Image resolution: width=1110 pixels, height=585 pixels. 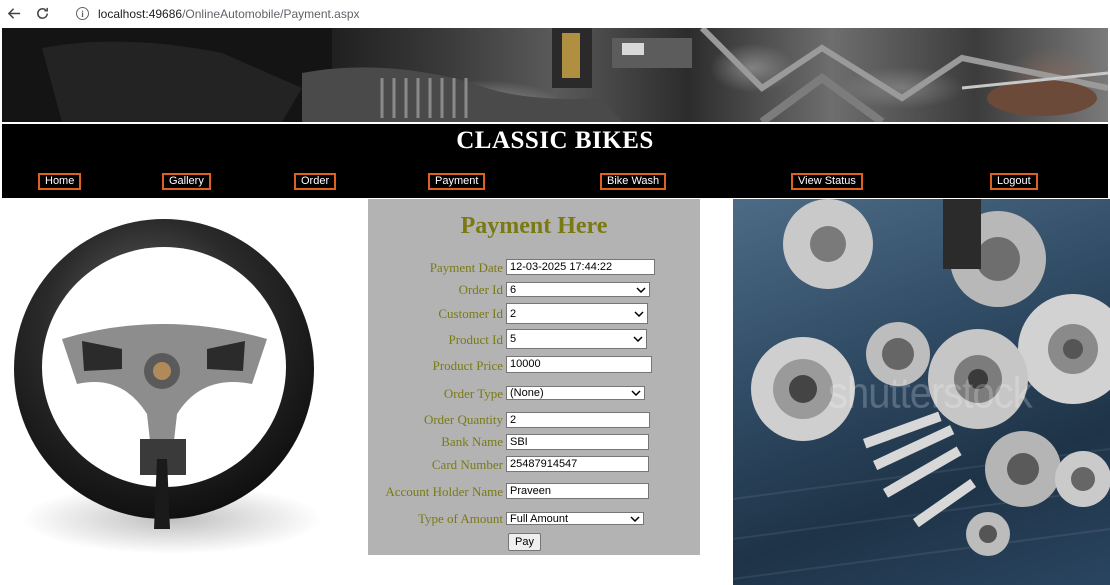 I want to click on payment-date-label: Payment Date, so click(x=466, y=267).